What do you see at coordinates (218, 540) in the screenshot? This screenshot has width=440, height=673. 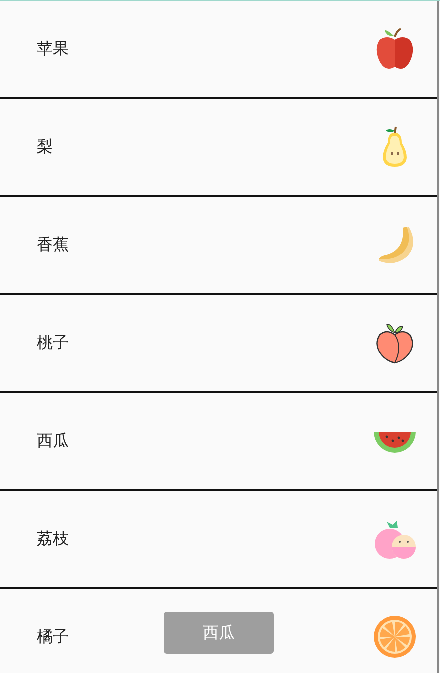 I see `list-item: 荔枝` at bounding box center [218, 540].